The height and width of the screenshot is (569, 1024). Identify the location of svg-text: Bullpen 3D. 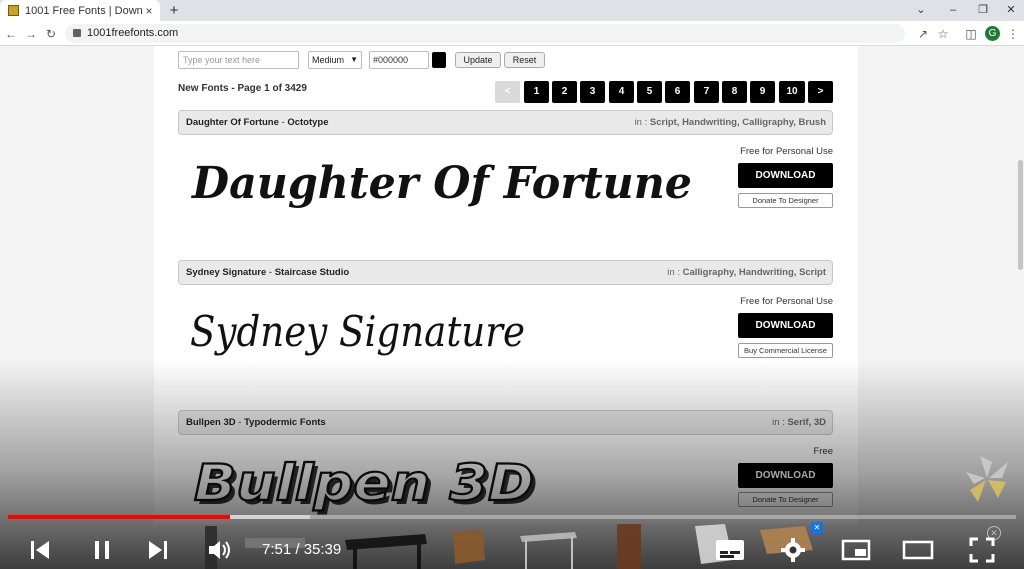
(364, 483).